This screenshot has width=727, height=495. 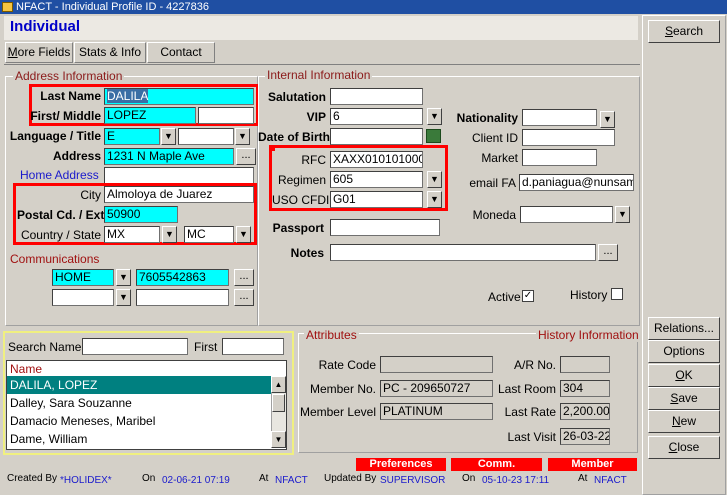 I want to click on last-name-field: DALILA, so click(x=179, y=96).